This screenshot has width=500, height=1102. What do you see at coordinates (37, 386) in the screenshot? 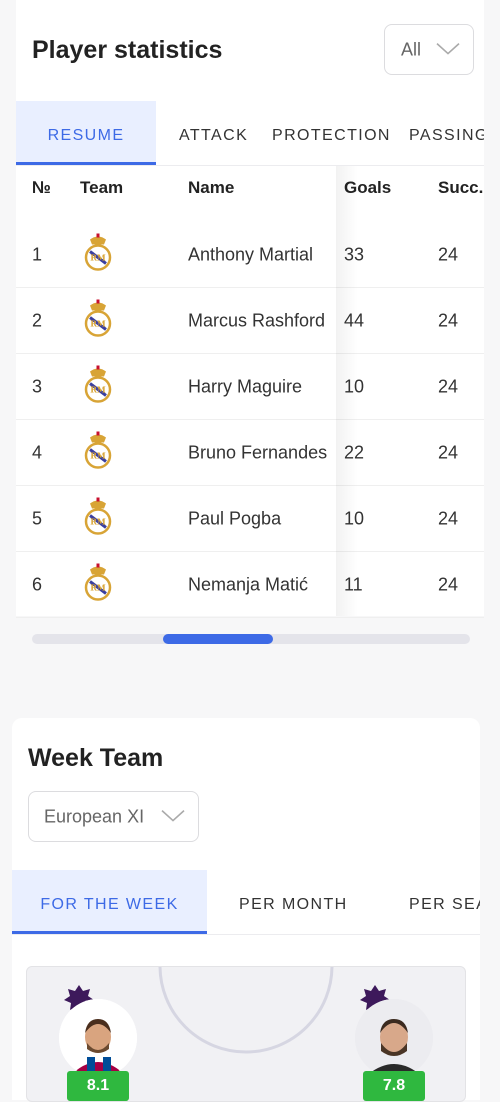
I see `row-number: 3` at bounding box center [37, 386].